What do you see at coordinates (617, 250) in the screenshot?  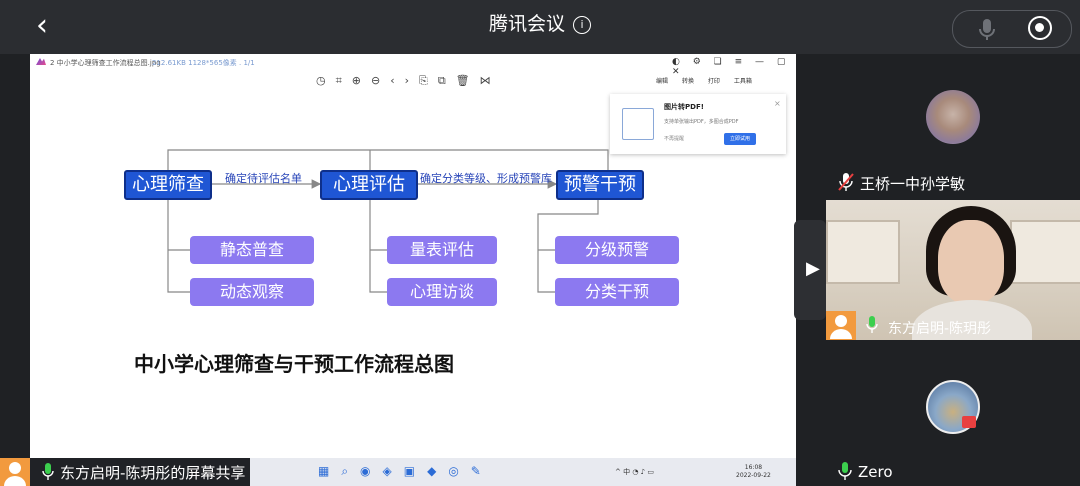 I see `flow-sub-graded-warning: 分级预警` at bounding box center [617, 250].